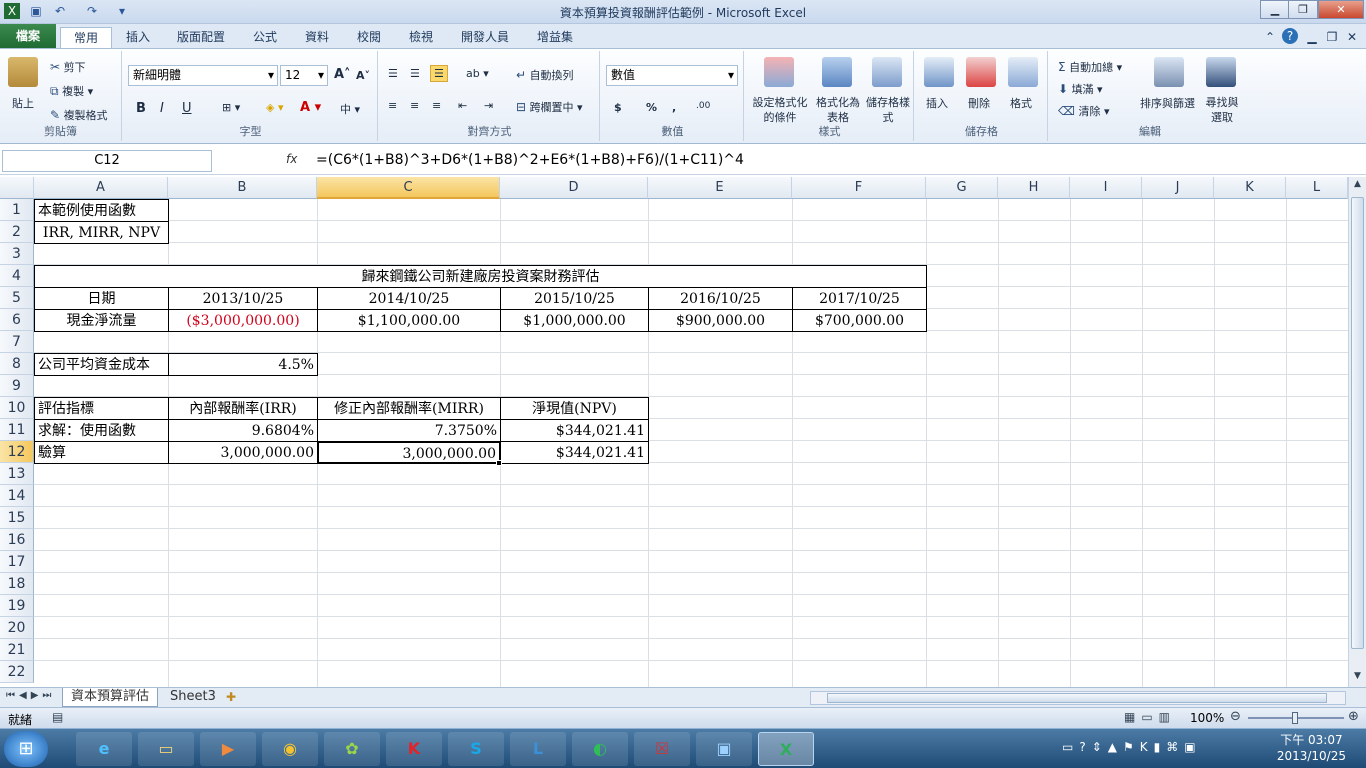  What do you see at coordinates (231, 697) in the screenshot?
I see `new-sheet-icon: ✚` at bounding box center [231, 697].